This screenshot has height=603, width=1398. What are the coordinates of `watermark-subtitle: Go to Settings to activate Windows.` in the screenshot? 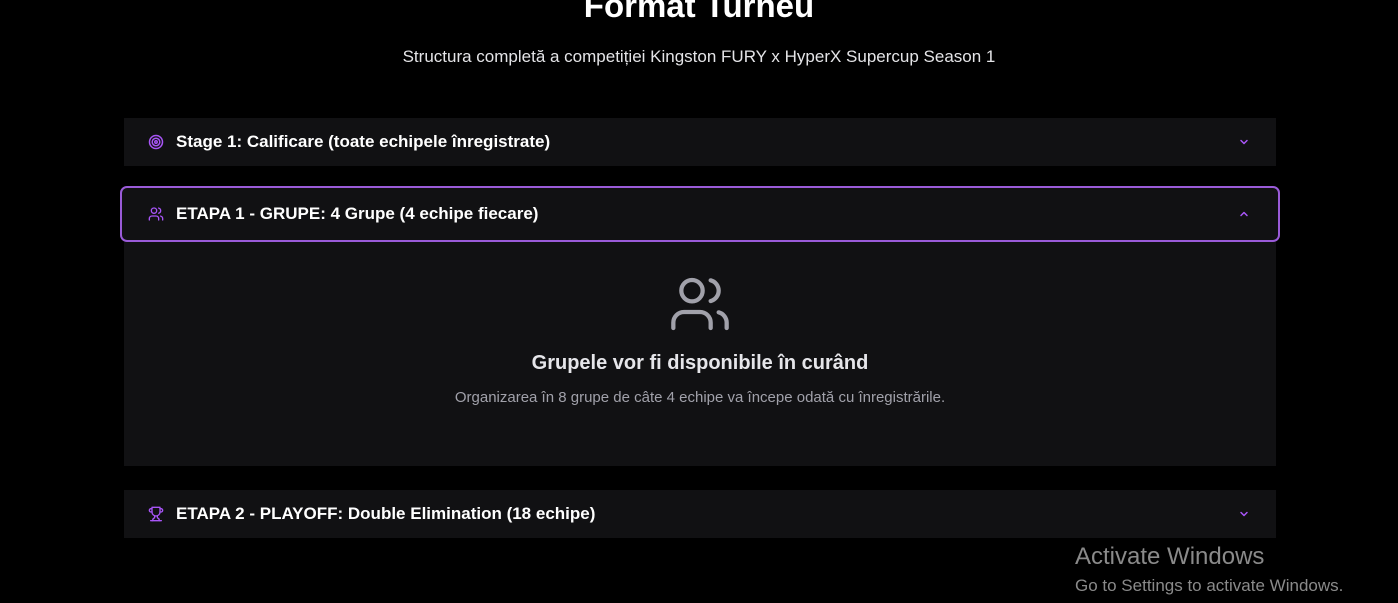 It's located at (1209, 585).